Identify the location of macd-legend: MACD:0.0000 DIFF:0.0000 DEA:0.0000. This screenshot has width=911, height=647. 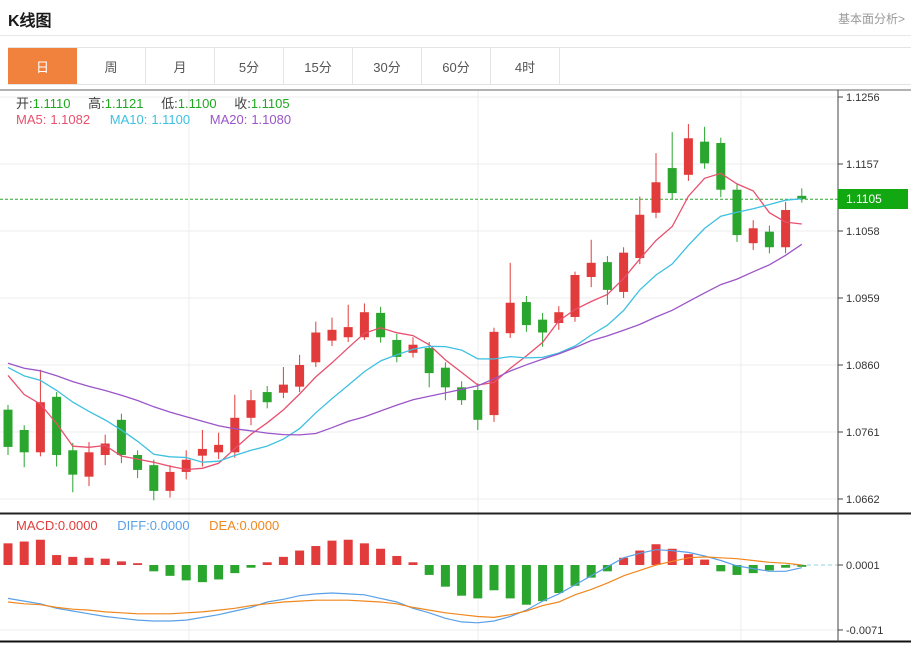
(155, 525).